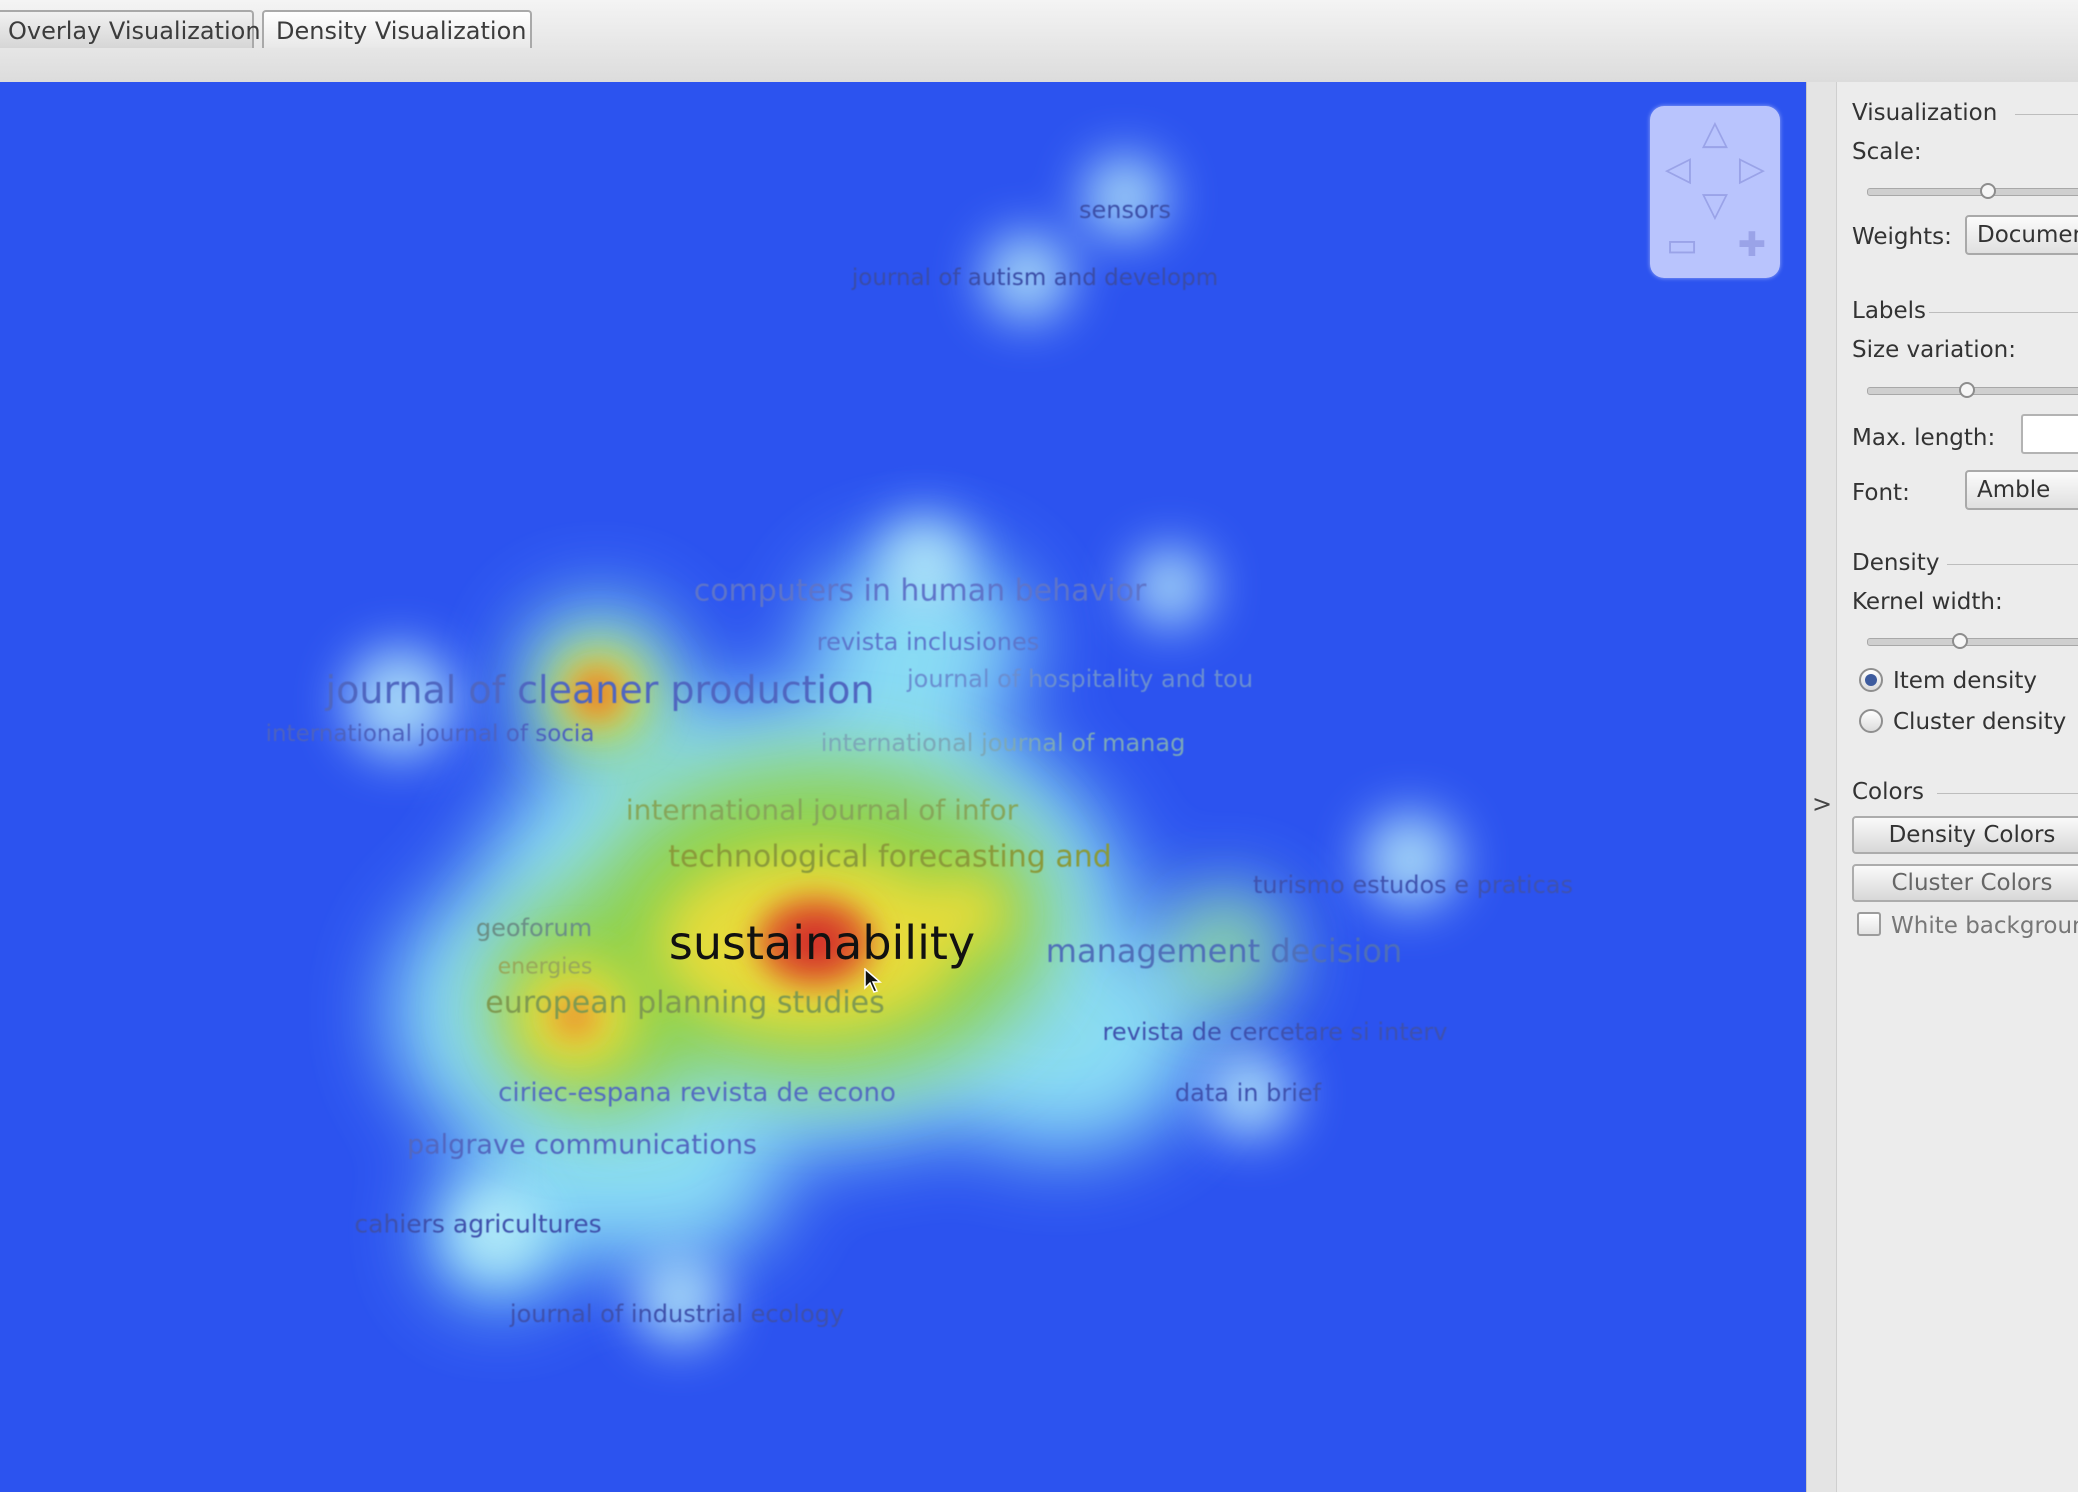  What do you see at coordinates (600, 690) in the screenshot?
I see `map-label: journal of cleaner production` at bounding box center [600, 690].